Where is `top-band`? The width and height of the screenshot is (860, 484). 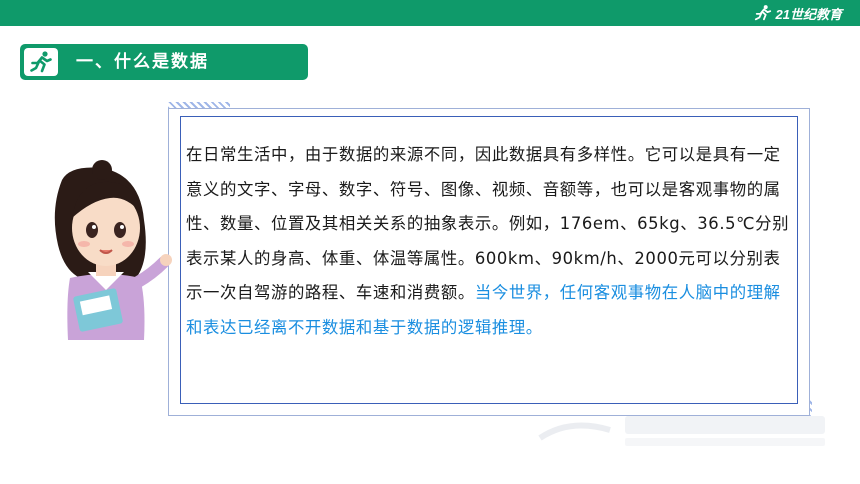 top-band is located at coordinates (430, 13).